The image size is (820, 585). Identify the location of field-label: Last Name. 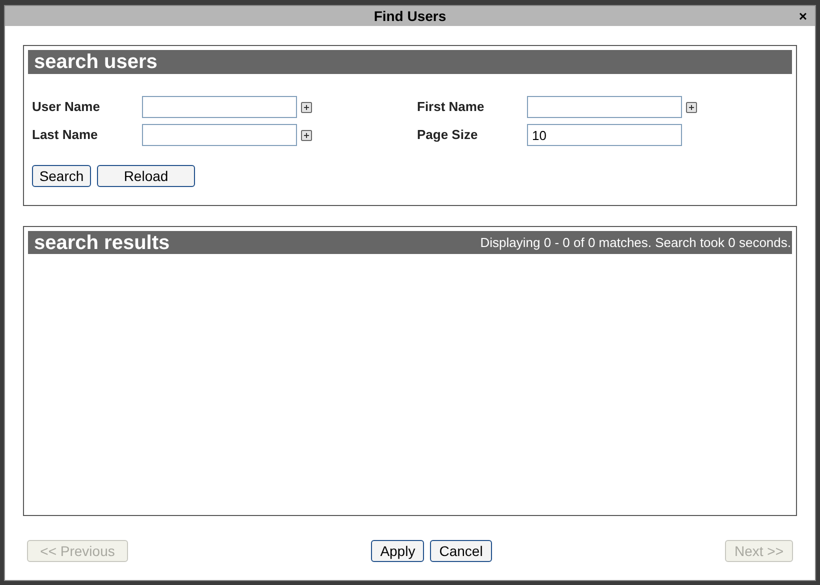
(65, 135).